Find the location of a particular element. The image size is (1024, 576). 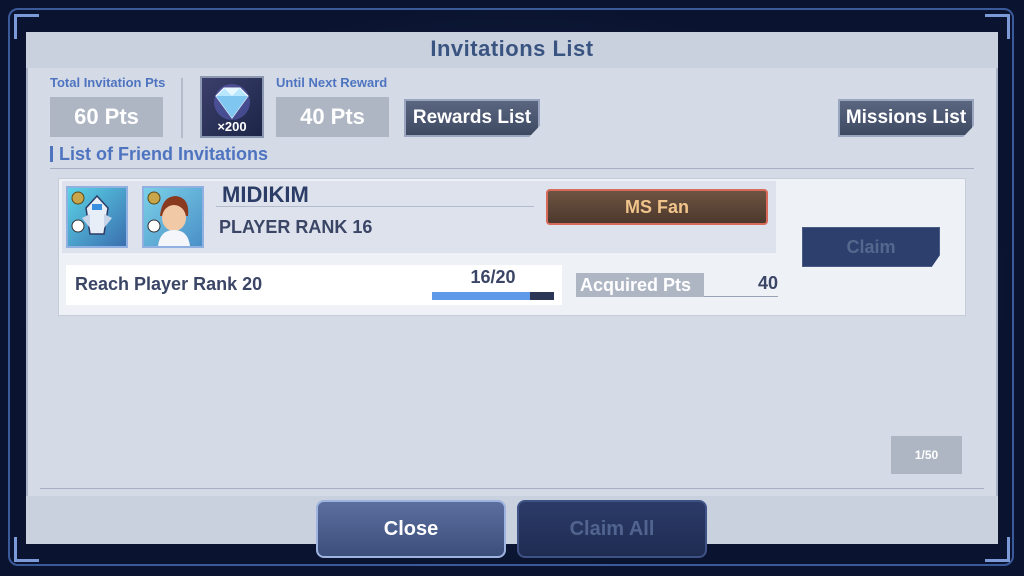

next-reward-value: 40 Pts is located at coordinates (332, 117).